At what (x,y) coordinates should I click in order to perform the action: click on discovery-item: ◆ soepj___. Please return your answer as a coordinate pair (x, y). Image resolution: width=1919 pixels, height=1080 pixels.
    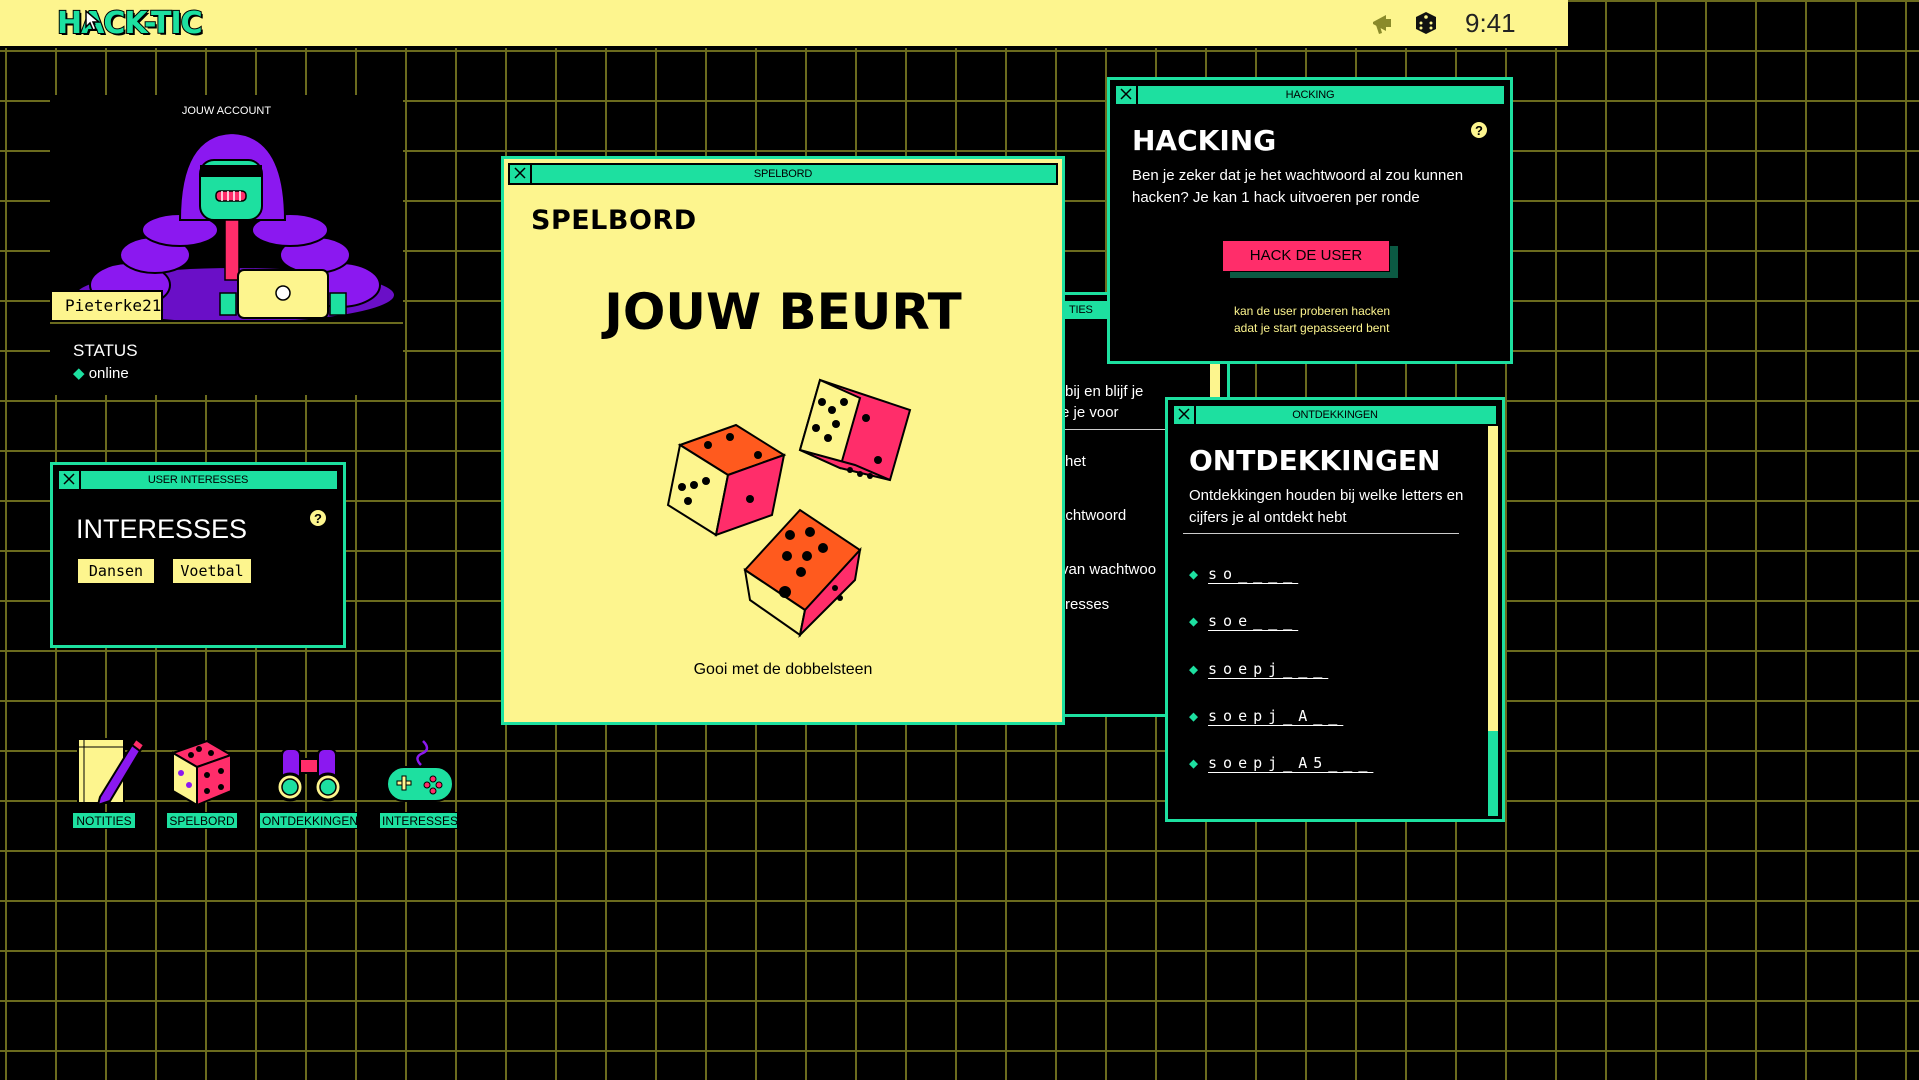
    Looking at the image, I should click on (1259, 669).